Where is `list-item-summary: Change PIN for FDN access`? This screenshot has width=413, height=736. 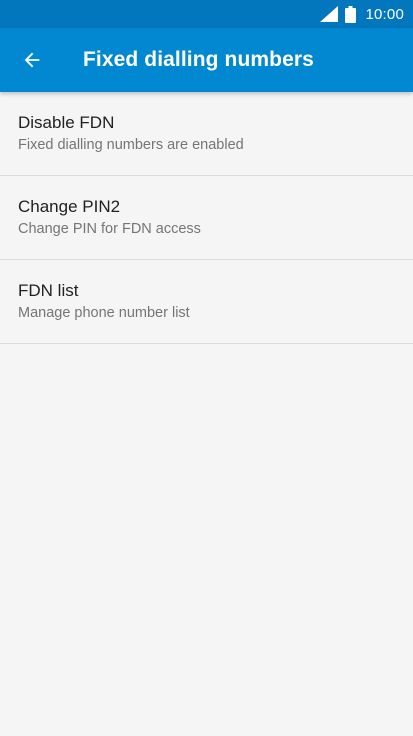 list-item-summary: Change PIN for FDN access is located at coordinates (109, 229).